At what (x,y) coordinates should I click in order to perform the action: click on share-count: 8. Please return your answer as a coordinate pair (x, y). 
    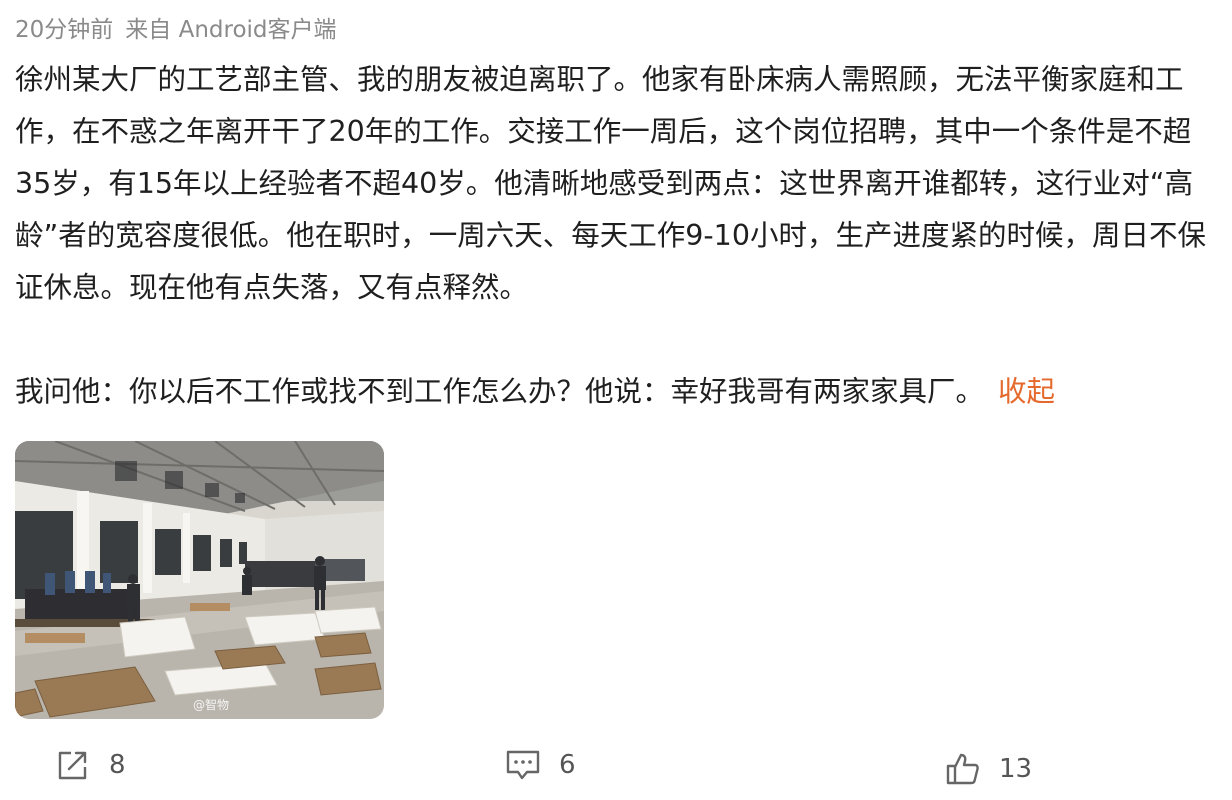
    Looking at the image, I should click on (117, 765).